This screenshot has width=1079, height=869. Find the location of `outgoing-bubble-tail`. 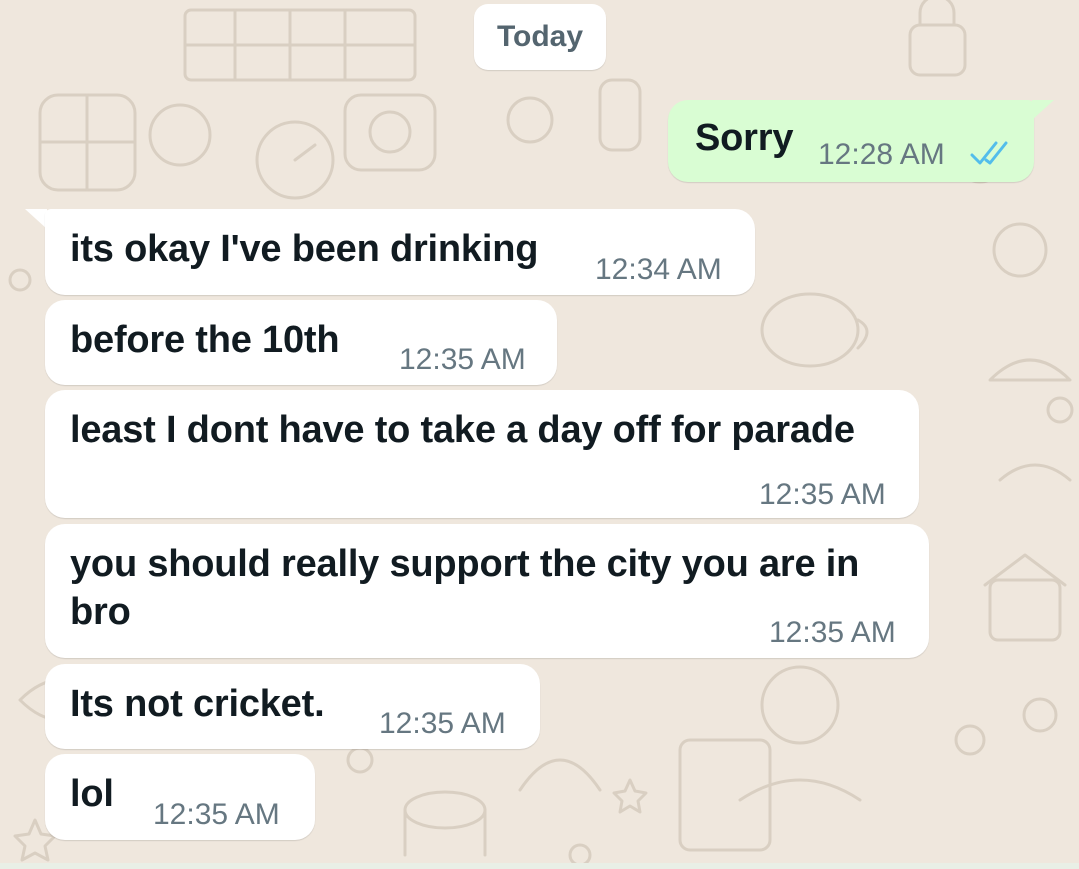

outgoing-bubble-tail is located at coordinates (1043, 110).